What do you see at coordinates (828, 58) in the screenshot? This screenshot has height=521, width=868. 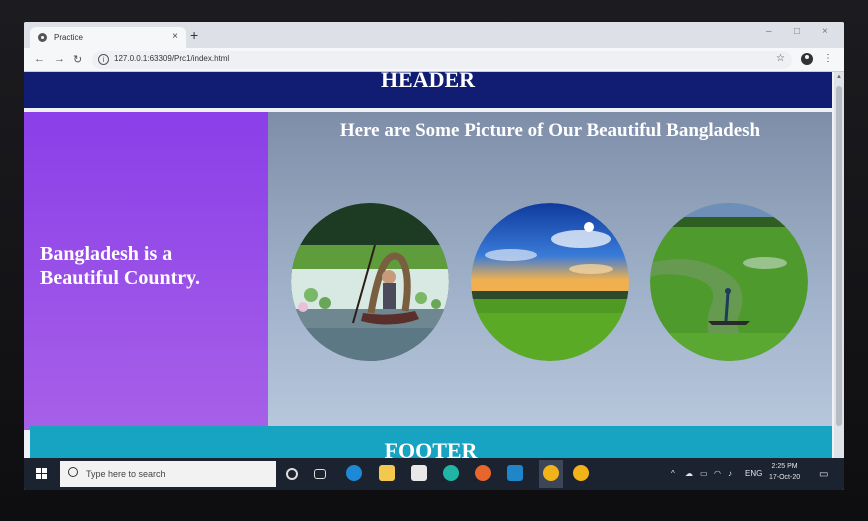 I see `menu-kebab-icon: ⋮` at bounding box center [828, 58].